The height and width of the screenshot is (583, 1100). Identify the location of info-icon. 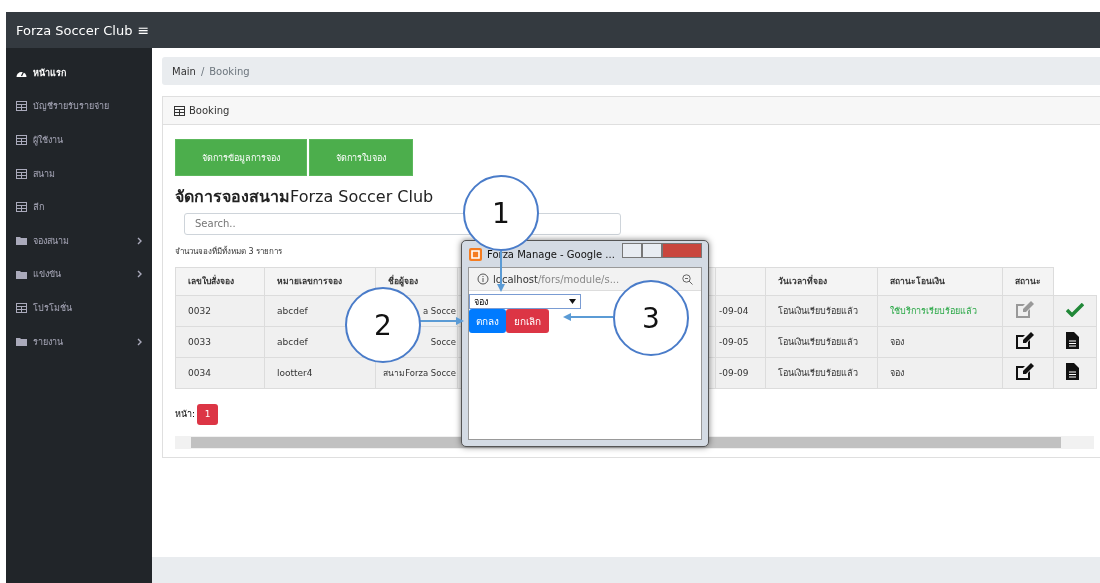
(483, 279).